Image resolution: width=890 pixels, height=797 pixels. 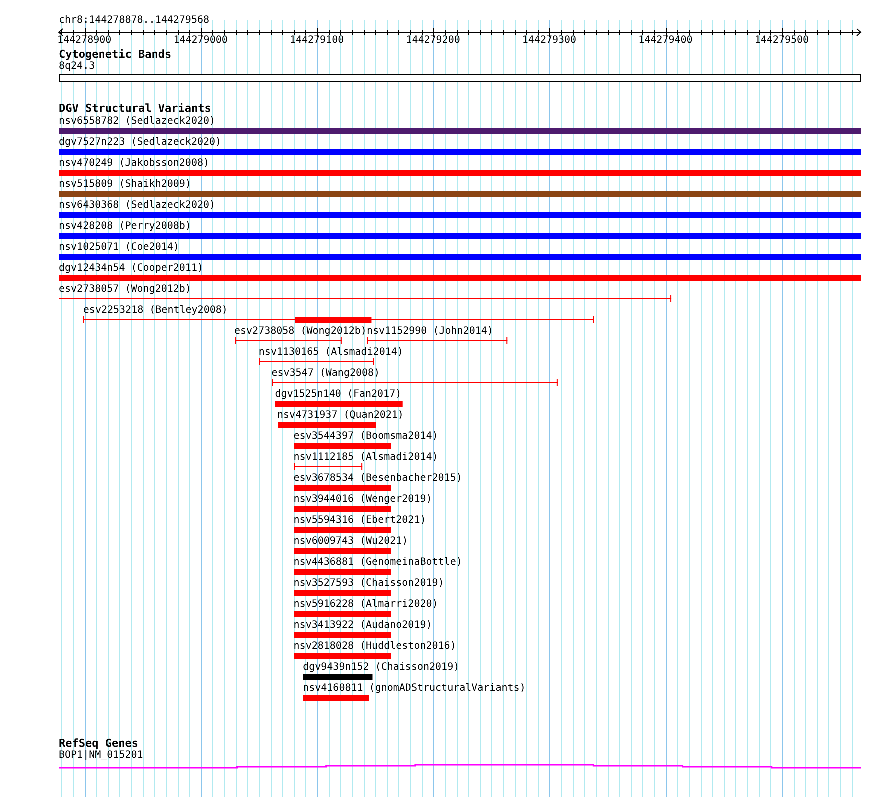 What do you see at coordinates (360, 520) in the screenshot?
I see `variant-label: nsv5594316 (Ebert2021)` at bounding box center [360, 520].